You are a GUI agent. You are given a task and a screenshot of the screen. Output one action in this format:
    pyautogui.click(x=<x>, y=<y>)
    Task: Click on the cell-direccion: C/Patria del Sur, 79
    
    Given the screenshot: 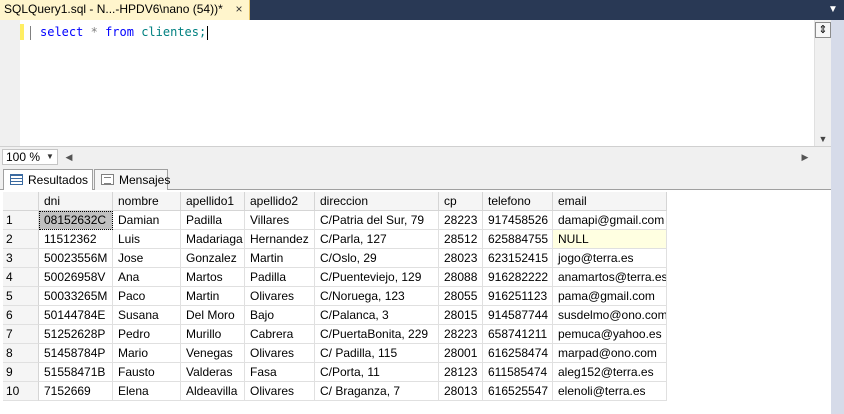 What is the action you would take?
    pyautogui.click(x=377, y=220)
    